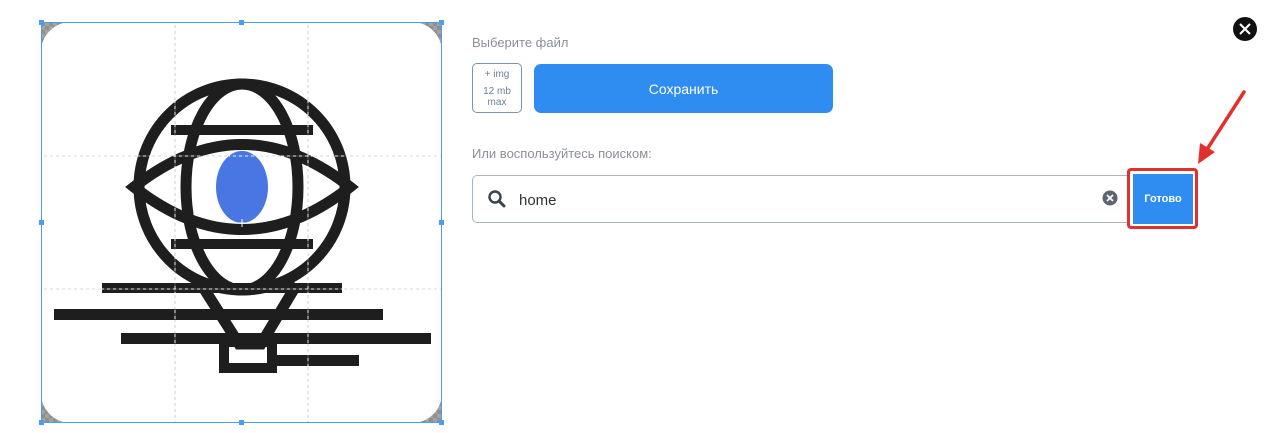 This screenshot has width=1265, height=433. I want to click on save-button: Сохранить, so click(683, 88).